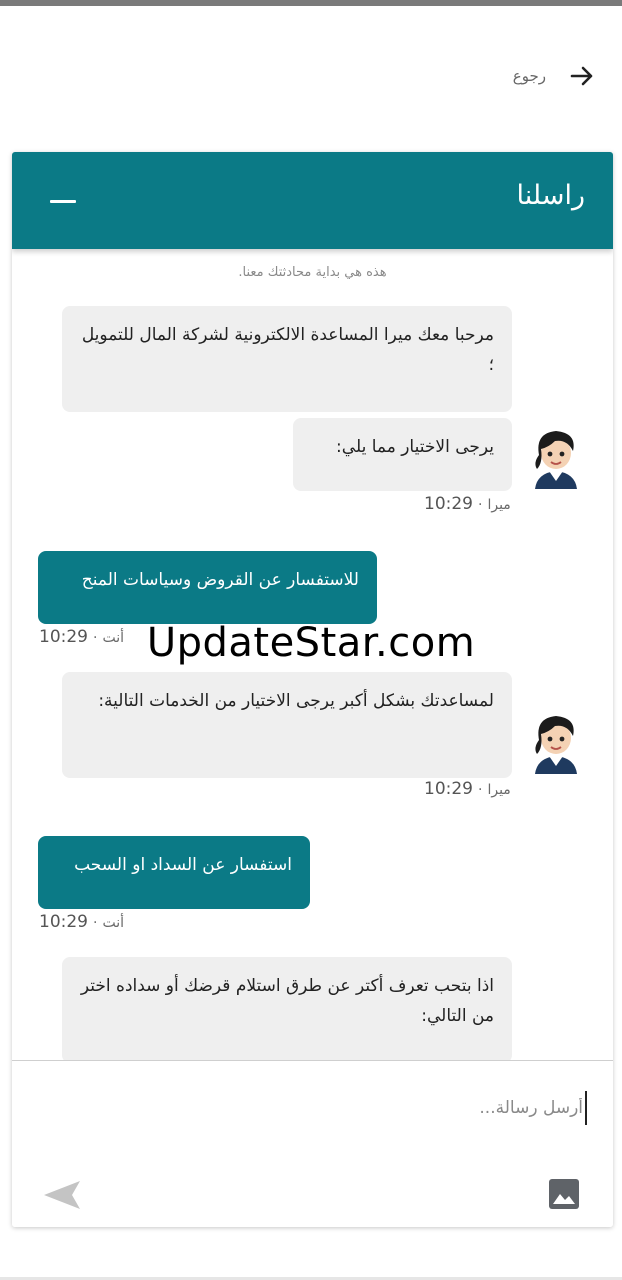  Describe the element at coordinates (312, 272) in the screenshot. I see `conversation-start-note: هذه هي بداية محادثتك معنا.` at that location.